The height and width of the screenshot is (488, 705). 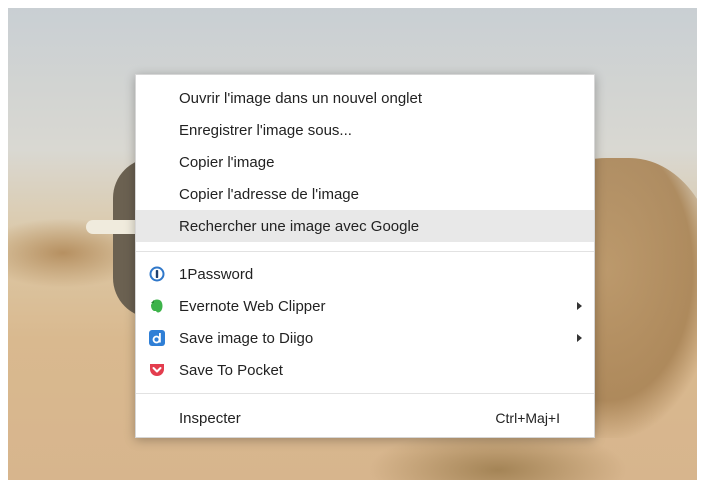 I want to click on menu-item-label: Evernote Web Clipper, so click(x=252, y=306).